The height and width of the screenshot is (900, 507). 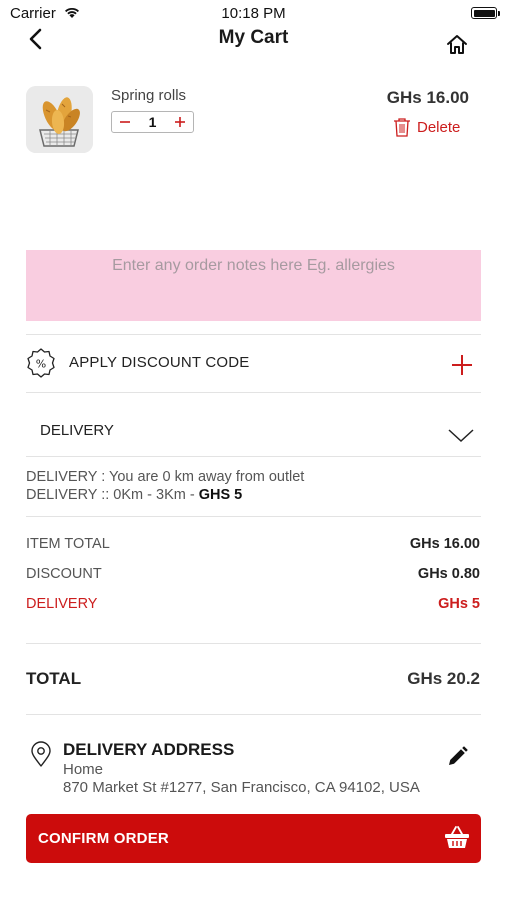 I want to click on total-value: GHs 20.2, so click(x=443, y=678).